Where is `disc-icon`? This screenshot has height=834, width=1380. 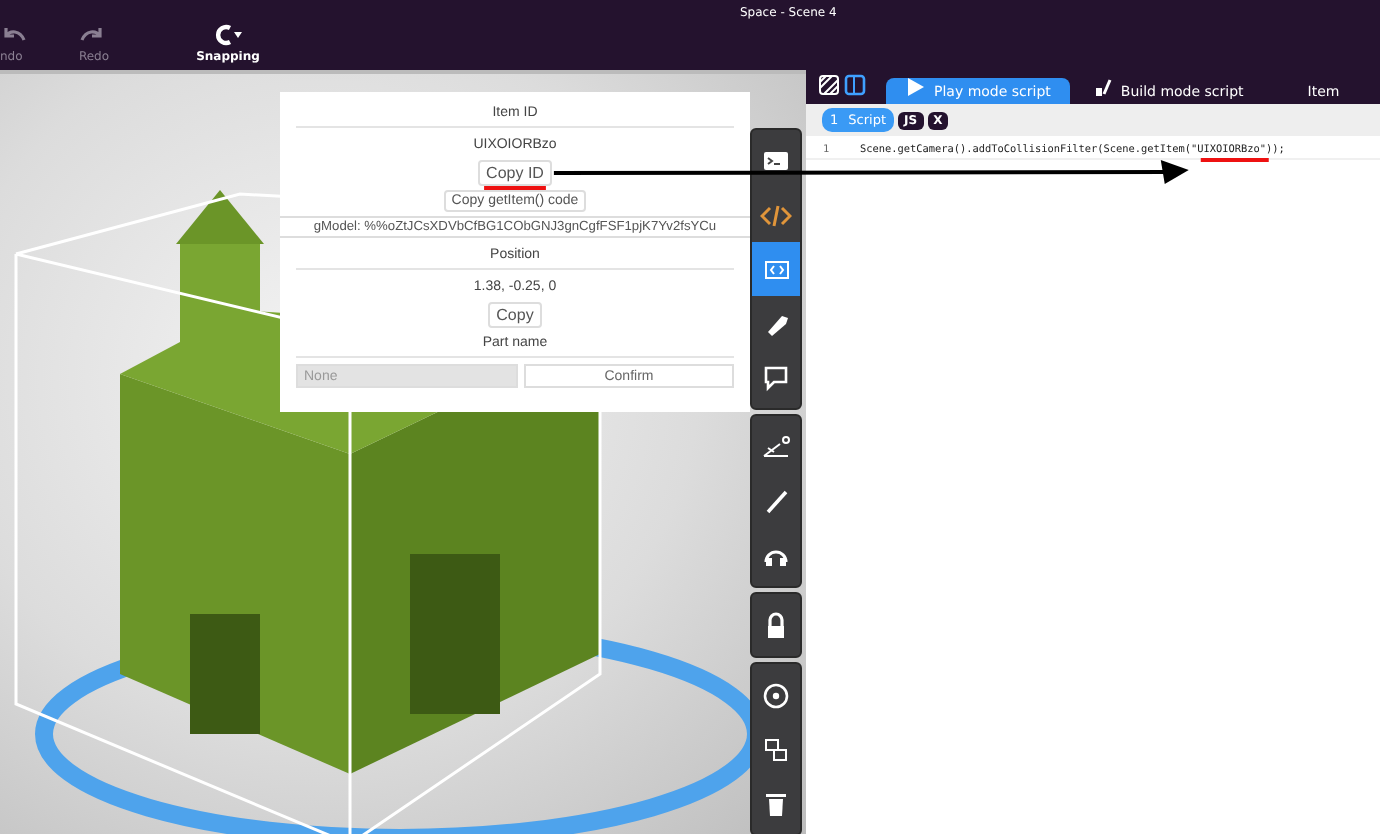 disc-icon is located at coordinates (776, 695).